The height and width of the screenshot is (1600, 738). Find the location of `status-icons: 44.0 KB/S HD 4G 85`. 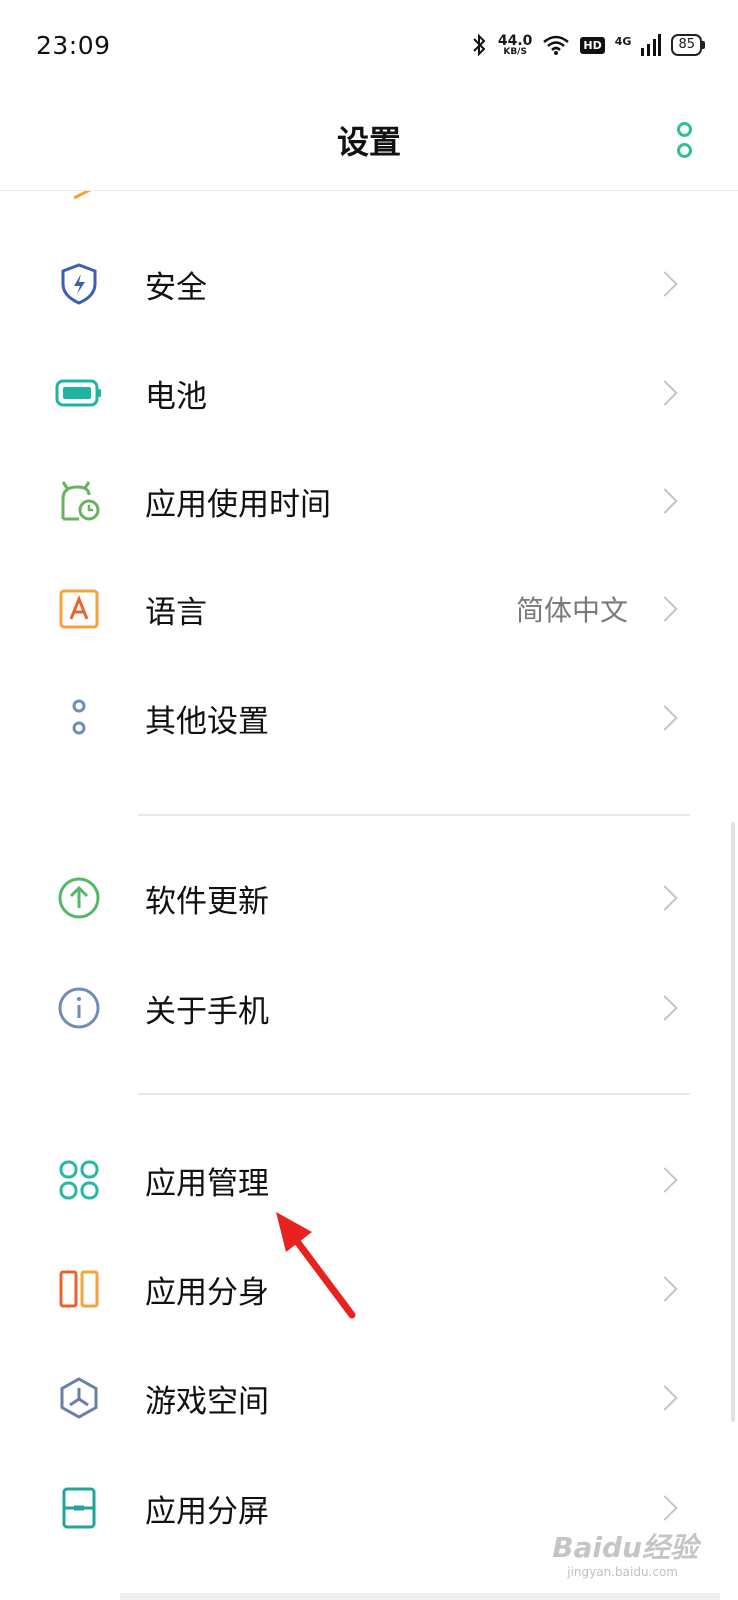

status-icons: 44.0 KB/S HD 4G 85 is located at coordinates (587, 45).